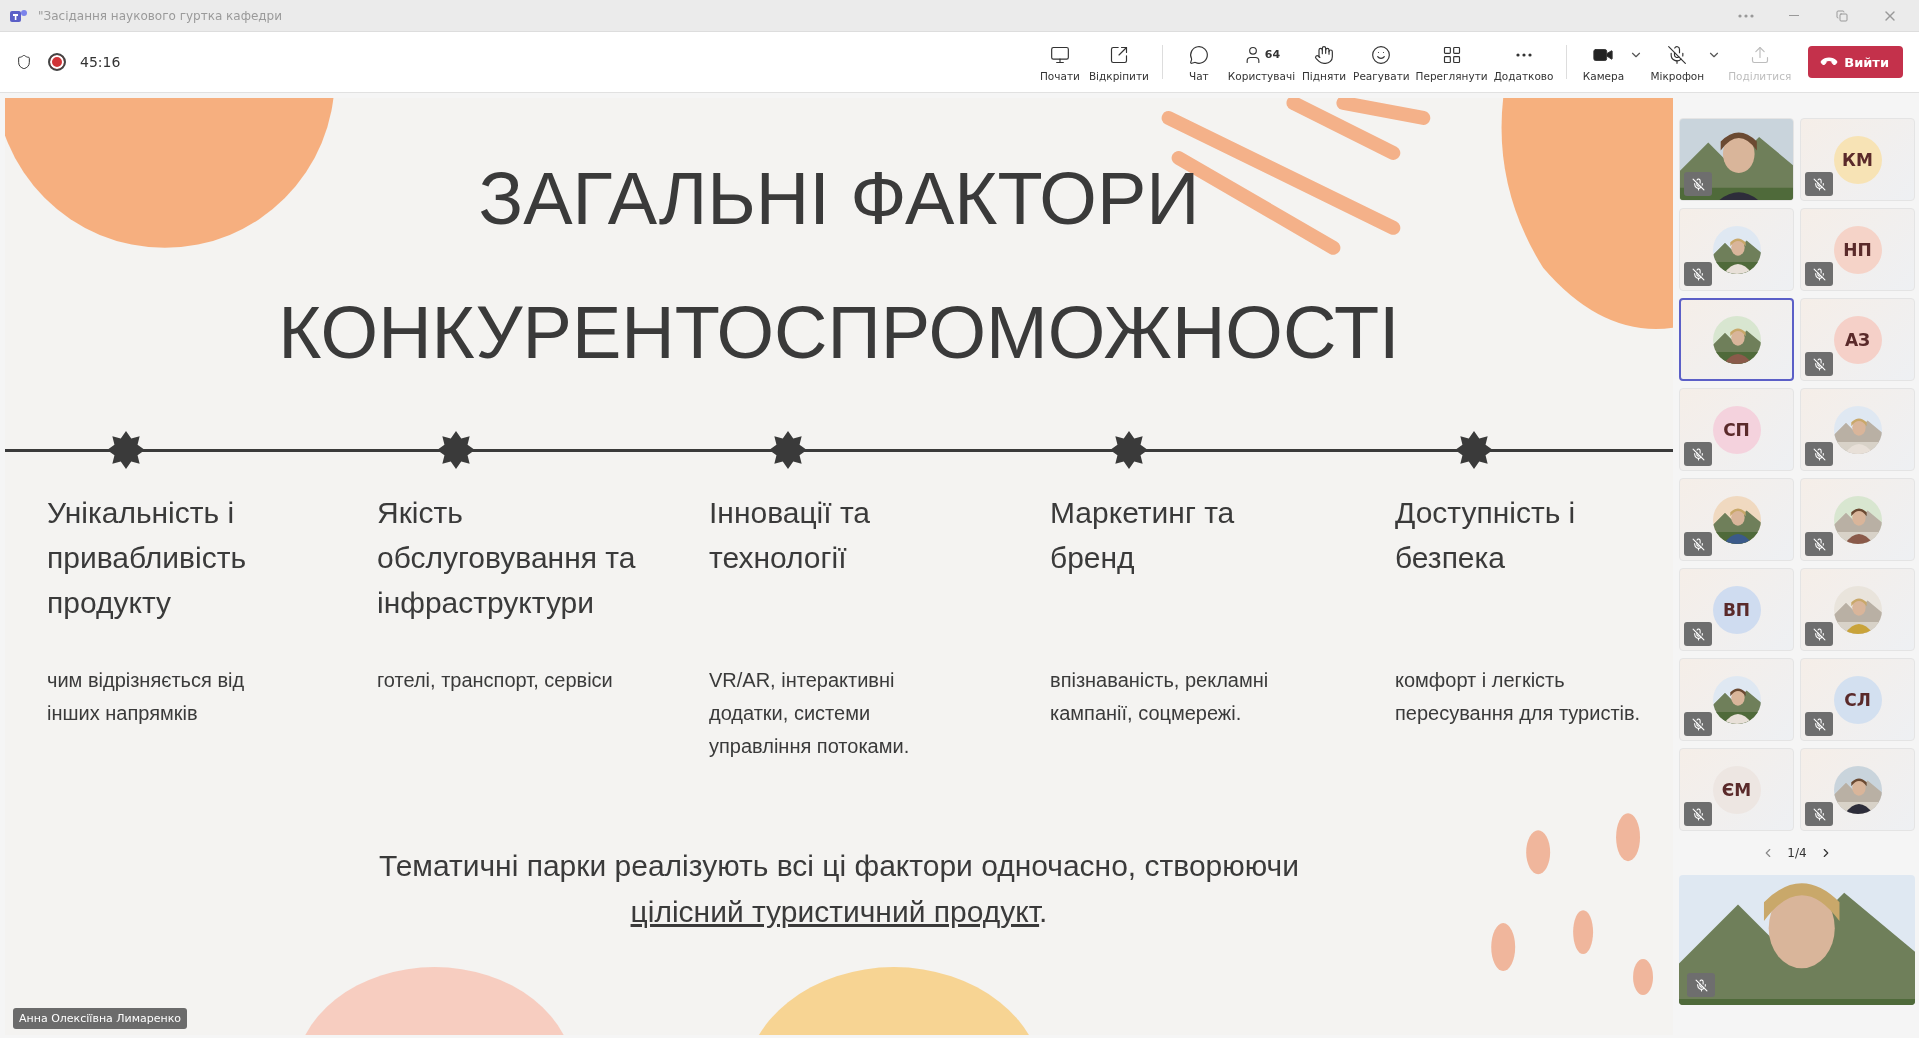  I want to click on restore-icon, so click(1842, 15).